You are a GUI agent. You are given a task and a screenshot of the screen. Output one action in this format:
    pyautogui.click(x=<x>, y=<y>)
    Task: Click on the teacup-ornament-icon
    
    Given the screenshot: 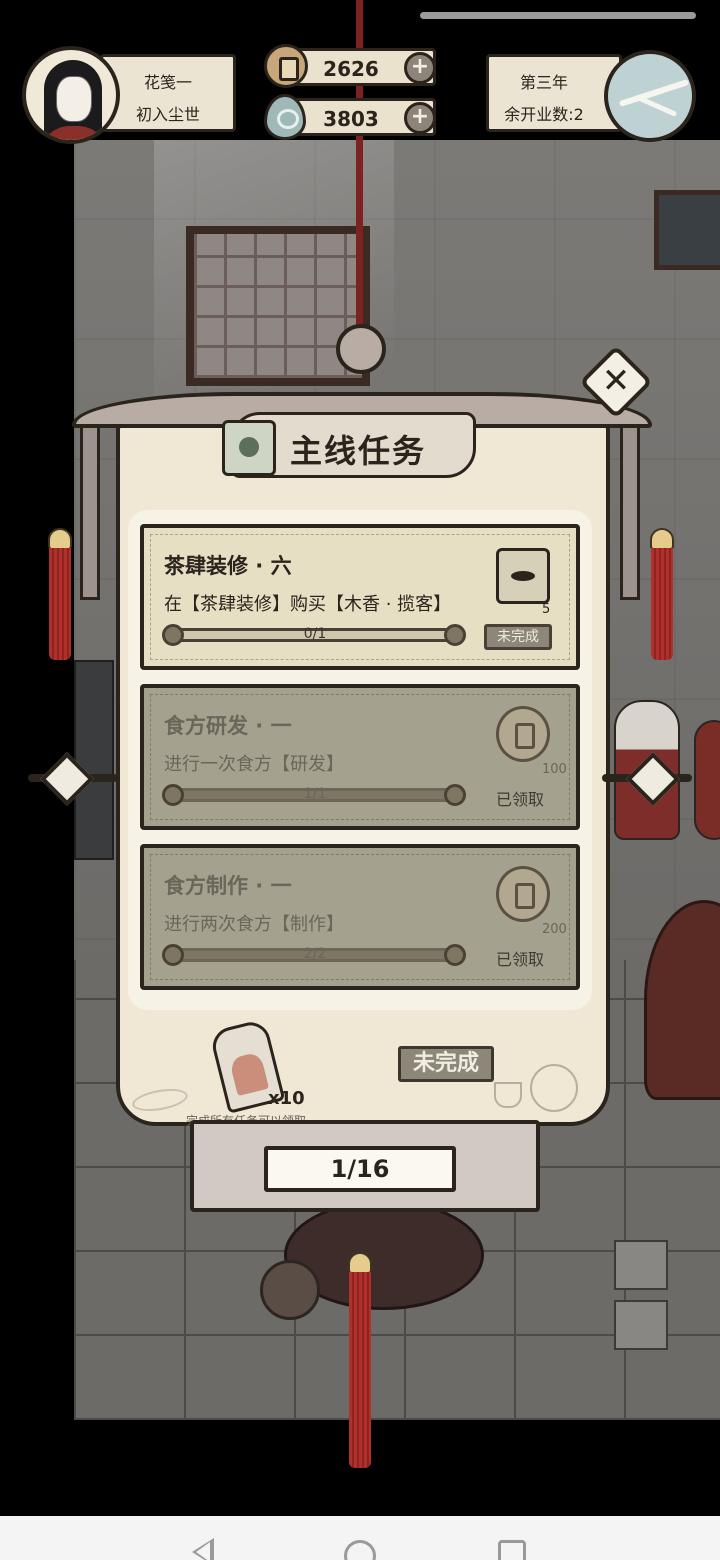 What is the action you would take?
    pyautogui.click(x=508, y=1095)
    